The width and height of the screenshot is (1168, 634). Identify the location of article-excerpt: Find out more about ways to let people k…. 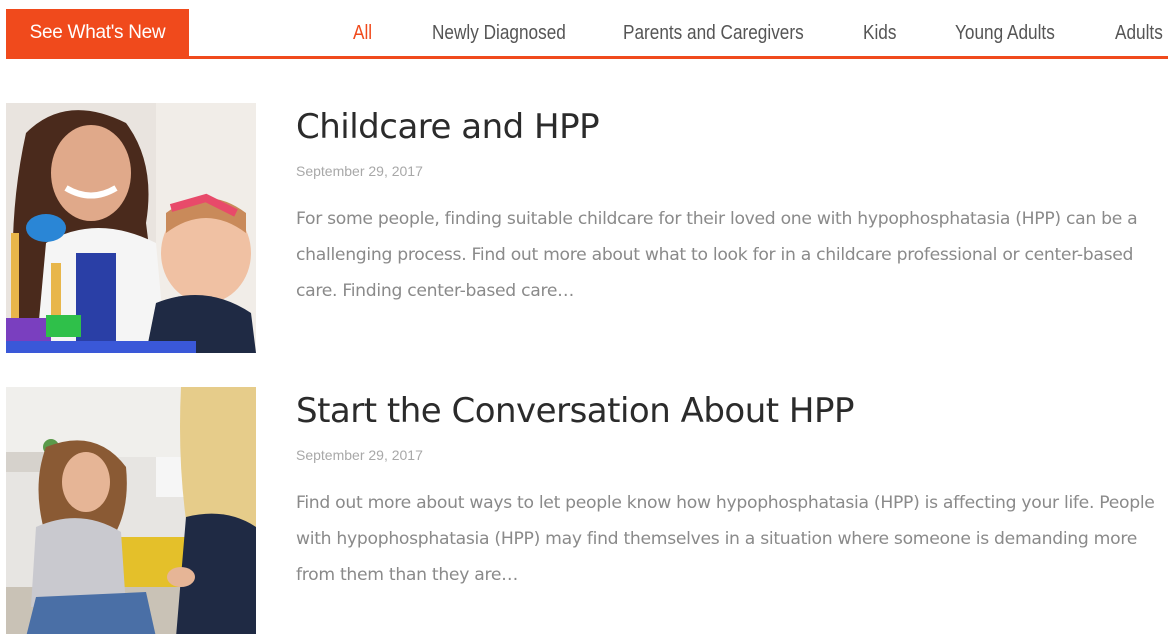
(725, 539).